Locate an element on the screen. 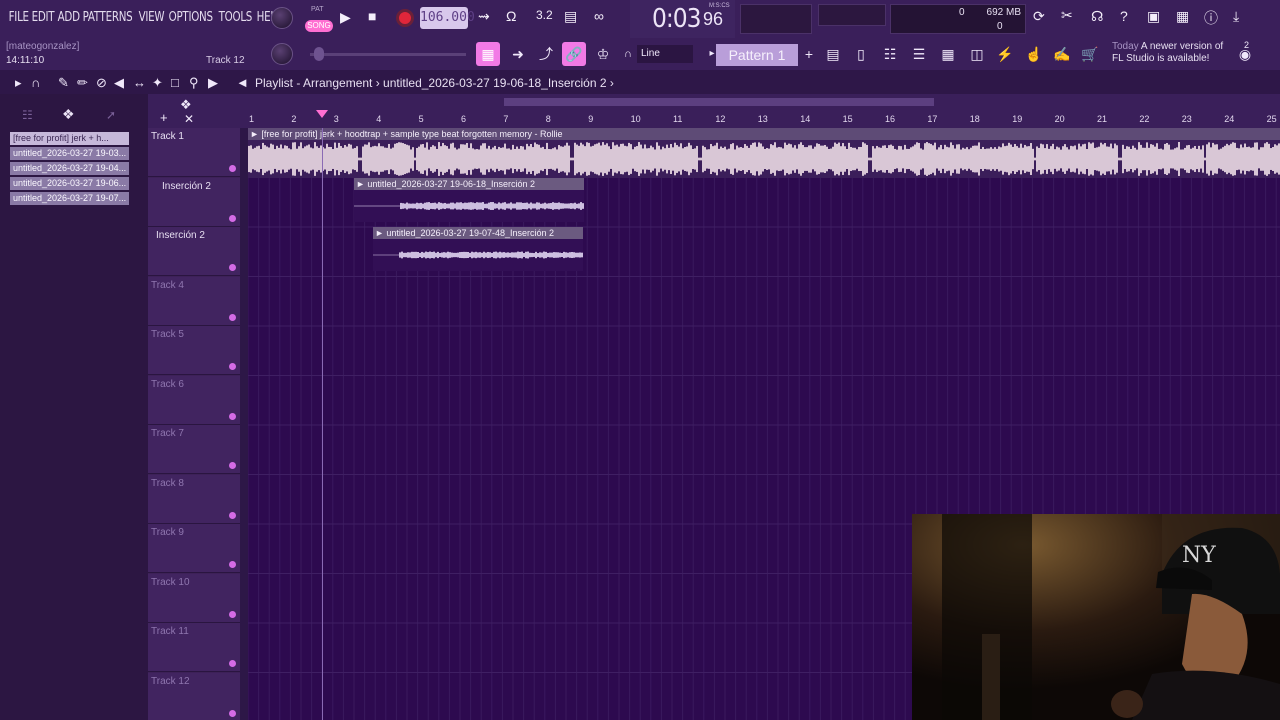 The height and width of the screenshot is (720, 1280). link-icon: 🔗 is located at coordinates (574, 54).